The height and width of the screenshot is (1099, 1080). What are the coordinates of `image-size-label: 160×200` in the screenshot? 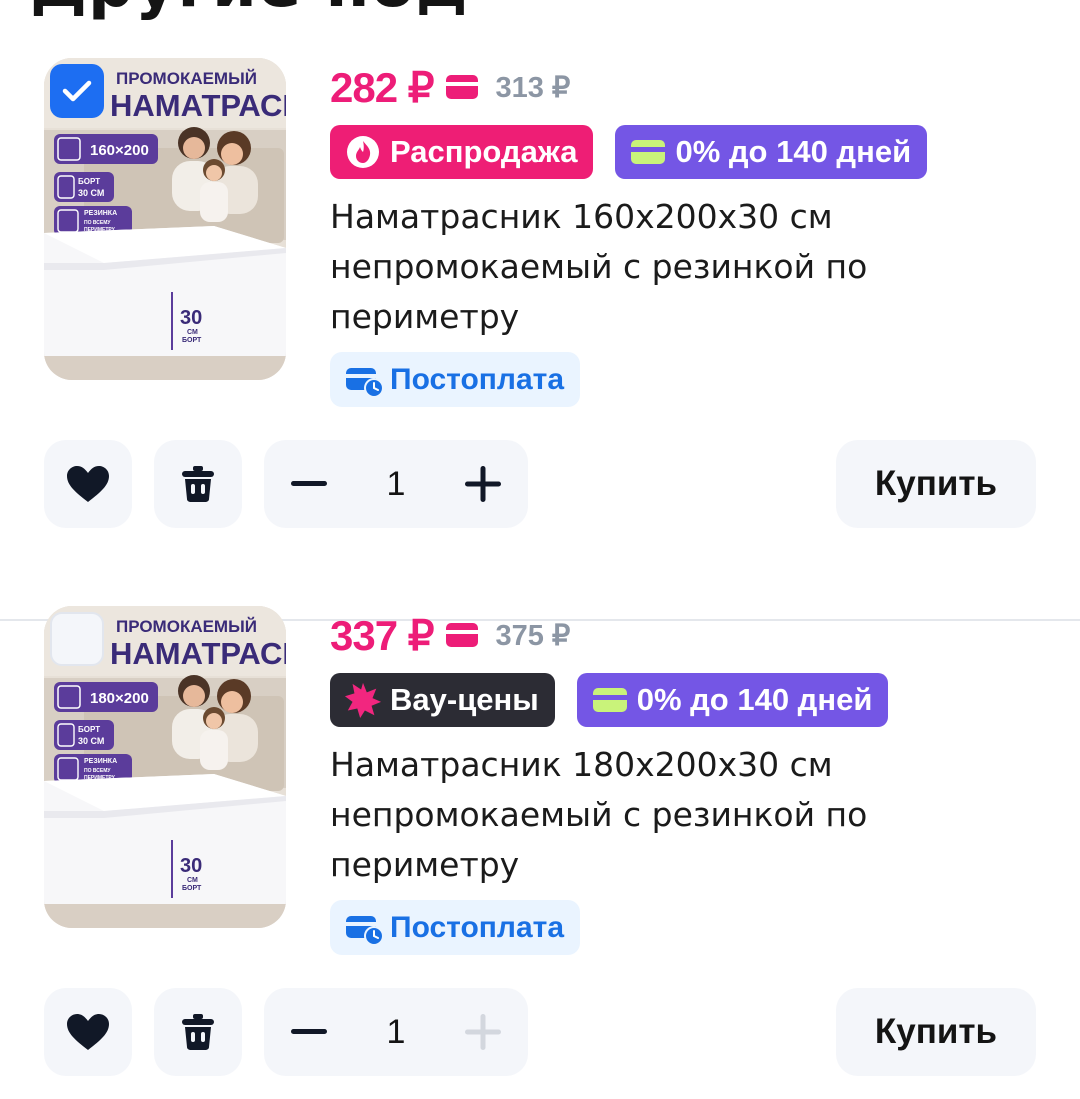 It's located at (119, 150).